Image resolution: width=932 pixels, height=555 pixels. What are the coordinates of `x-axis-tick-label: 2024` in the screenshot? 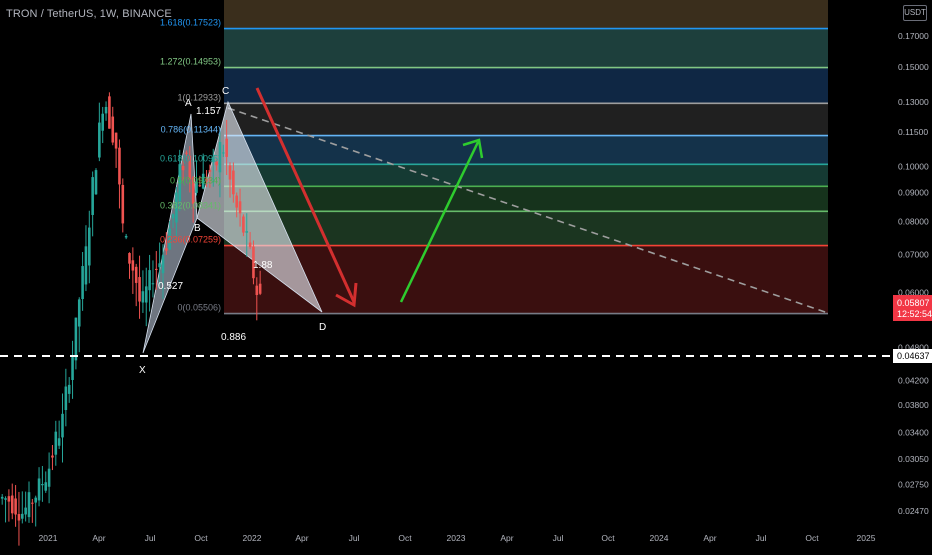 It's located at (659, 538).